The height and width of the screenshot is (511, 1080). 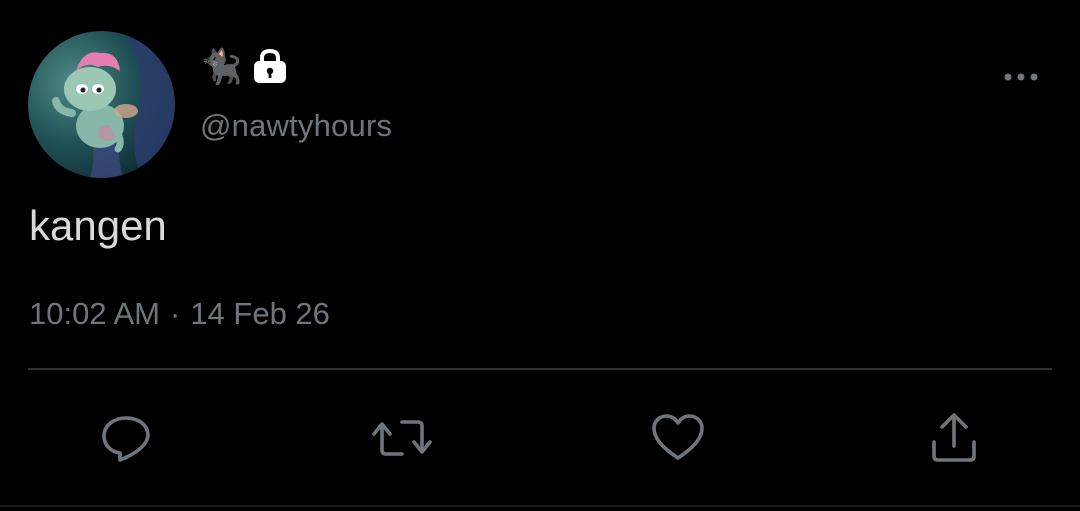 What do you see at coordinates (296, 126) in the screenshot?
I see `author-handle: @nawtyhours` at bounding box center [296, 126].